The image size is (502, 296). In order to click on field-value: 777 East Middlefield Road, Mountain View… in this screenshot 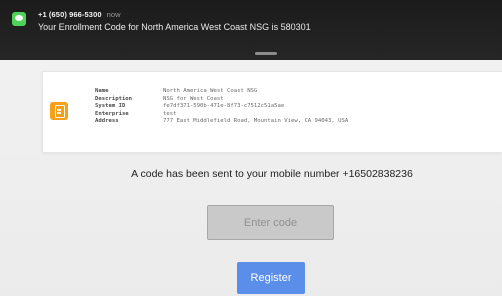, I will do `click(256, 121)`.